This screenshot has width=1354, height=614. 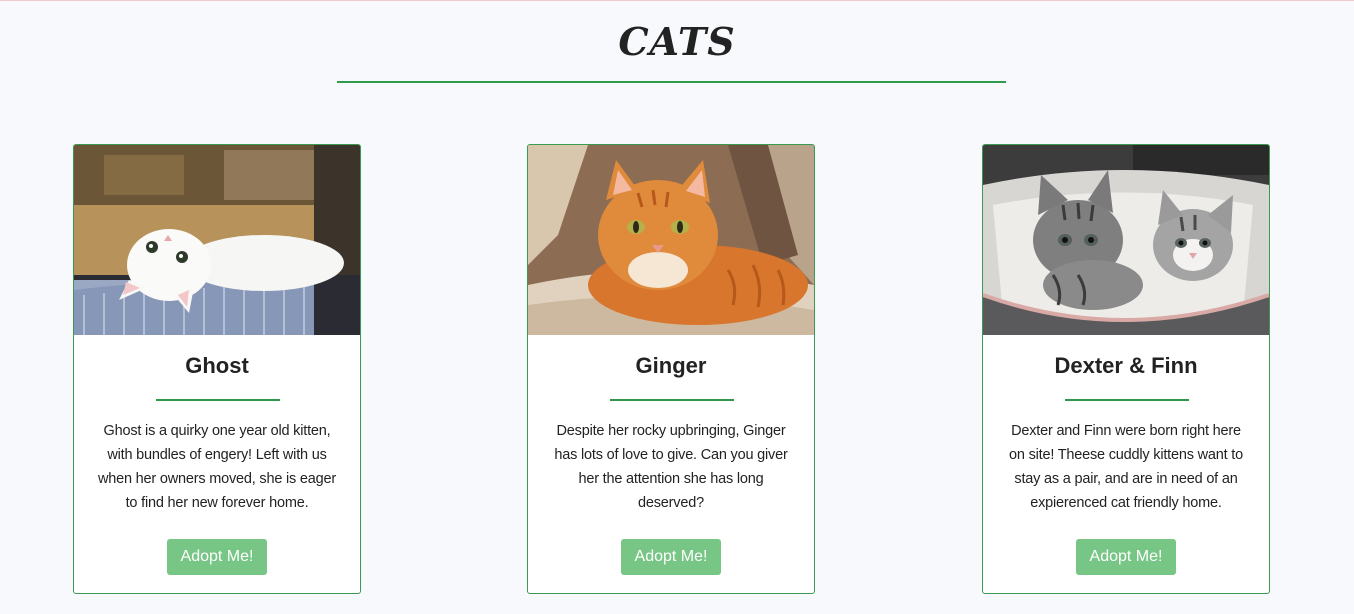 I want to click on section-title: CATS, so click(x=677, y=41).